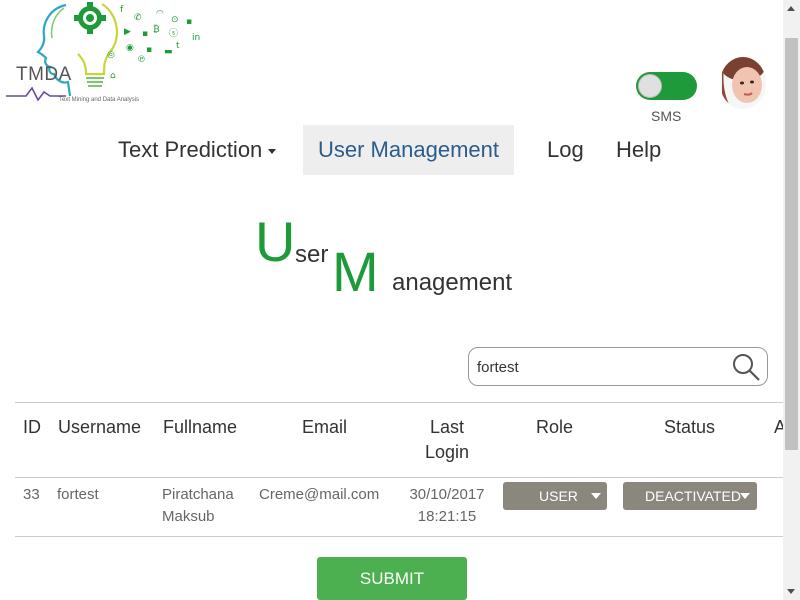 This screenshot has height=600, width=800. Describe the element at coordinates (325, 427) in the screenshot. I see `header-email: Email` at that location.